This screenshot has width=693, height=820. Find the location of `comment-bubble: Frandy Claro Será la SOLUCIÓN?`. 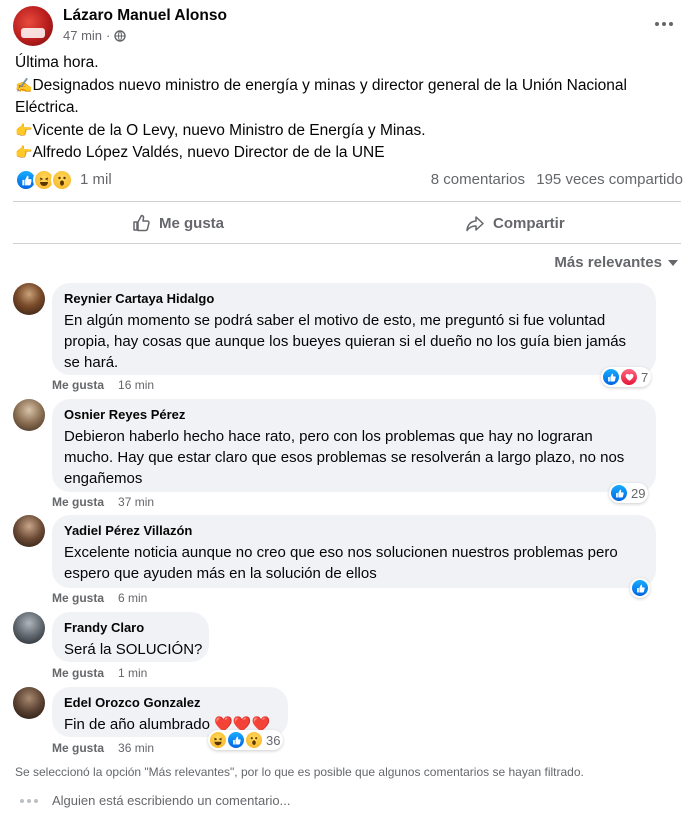

comment-bubble: Frandy Claro Será la SOLUCIÓN? is located at coordinates (130, 637).